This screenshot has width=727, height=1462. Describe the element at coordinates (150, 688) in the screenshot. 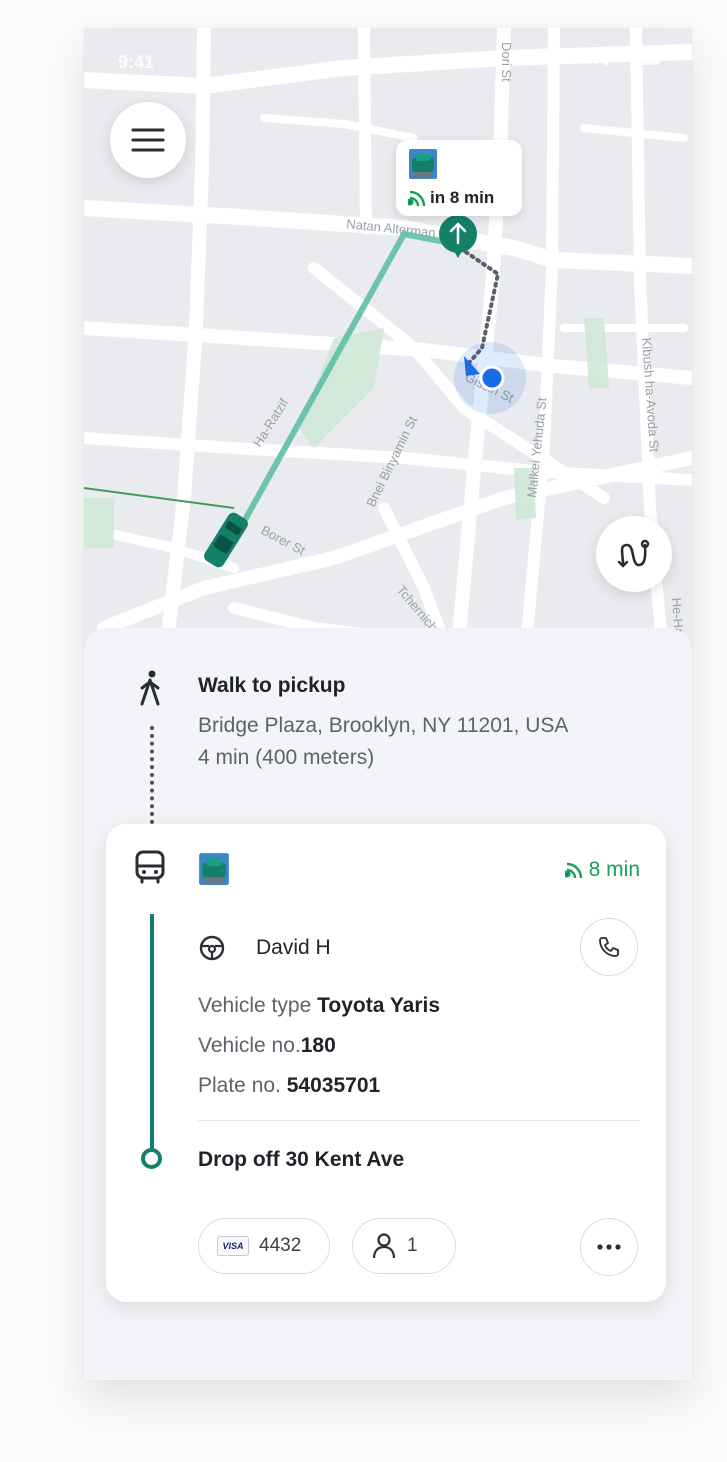

I see `walking-icon` at that location.